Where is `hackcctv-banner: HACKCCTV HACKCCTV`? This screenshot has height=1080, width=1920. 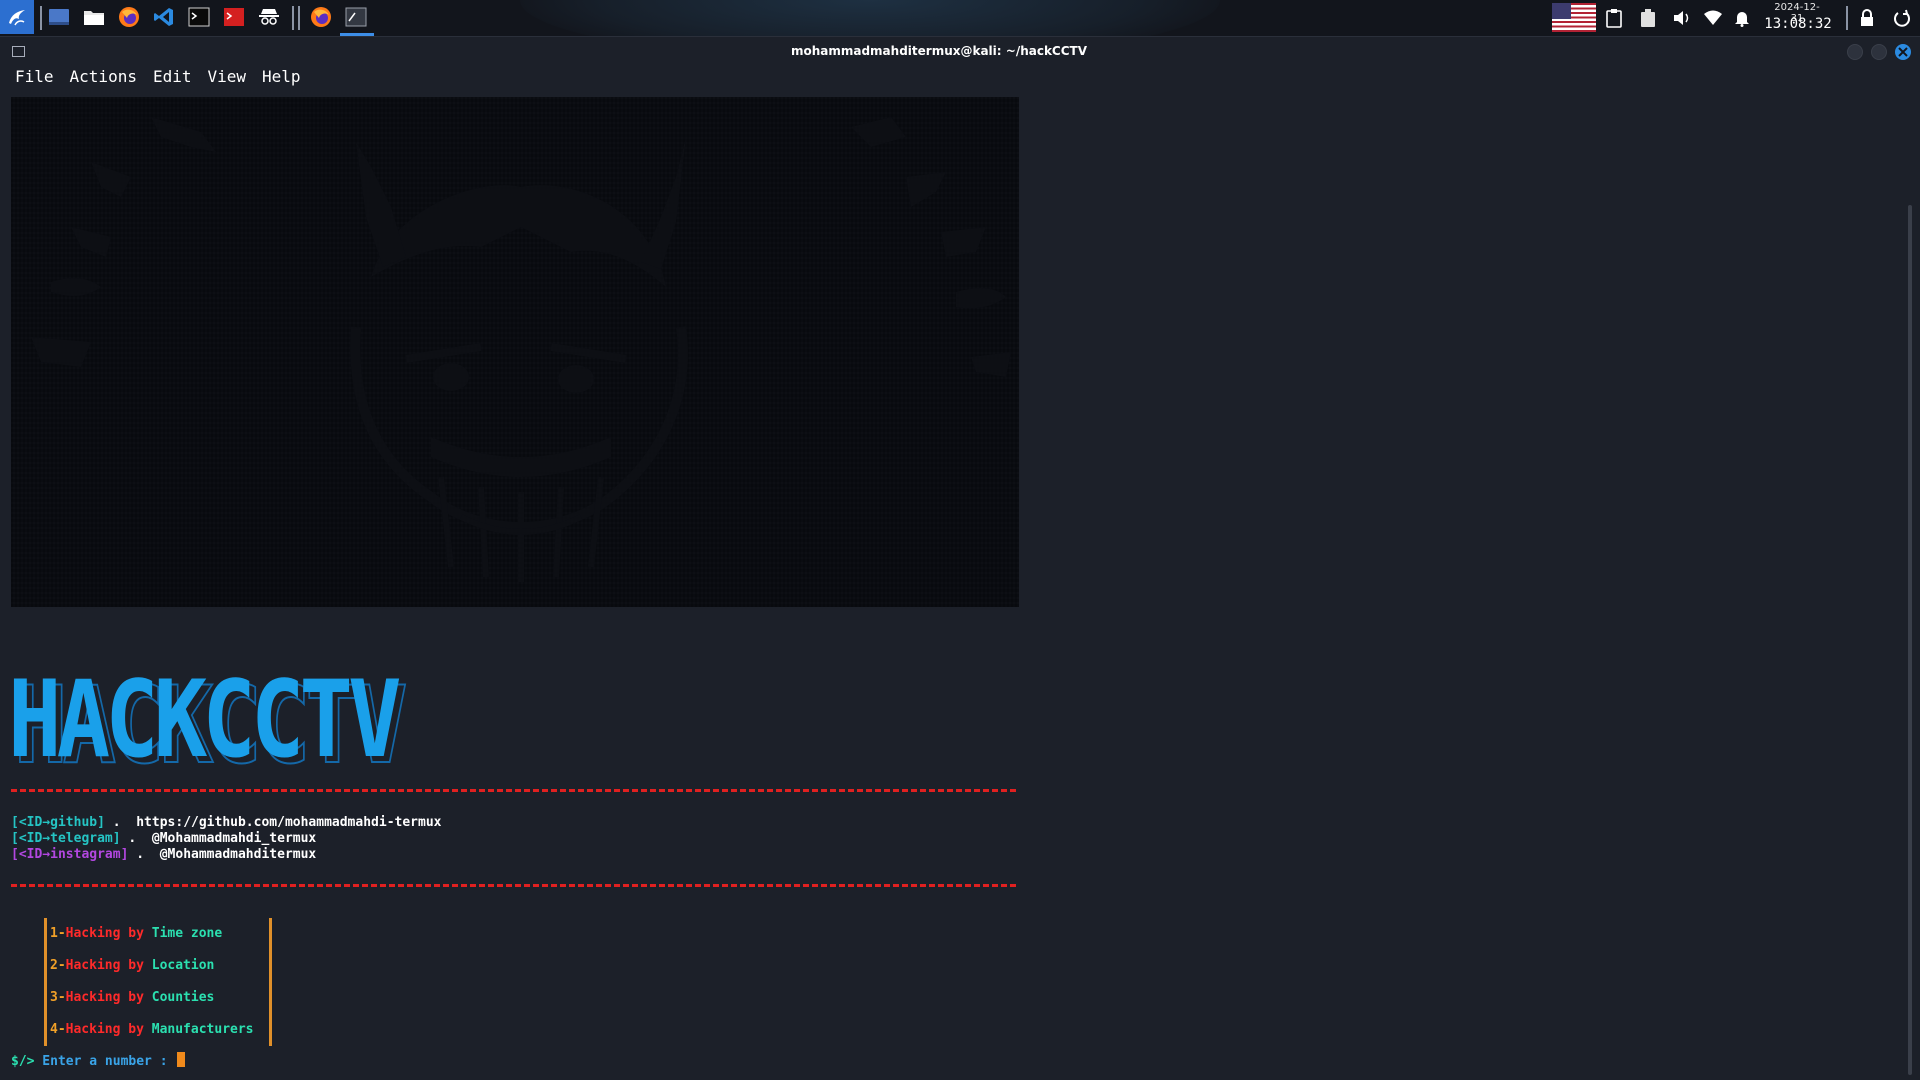 hackcctv-banner: HACKCCTV HACKCCTV is located at coordinates (278, 719).